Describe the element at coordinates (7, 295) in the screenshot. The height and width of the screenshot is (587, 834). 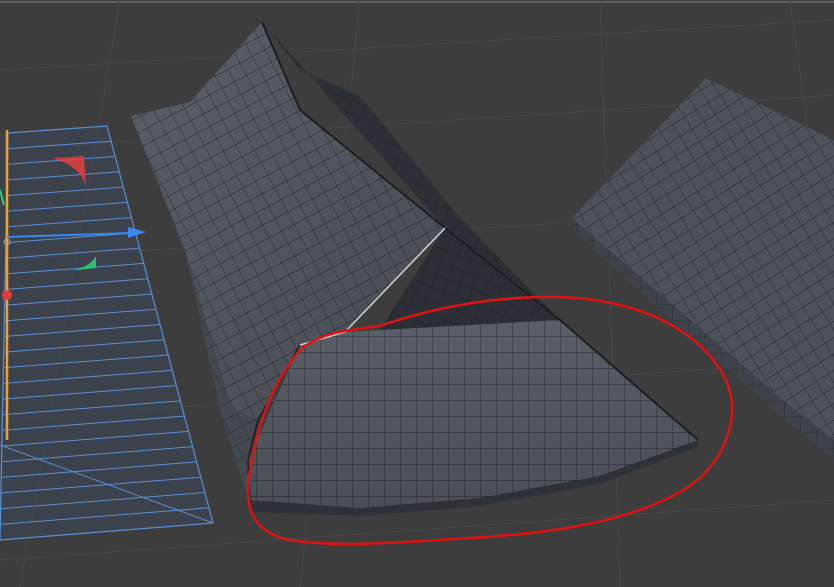
I see `gizmo-x-handle` at that location.